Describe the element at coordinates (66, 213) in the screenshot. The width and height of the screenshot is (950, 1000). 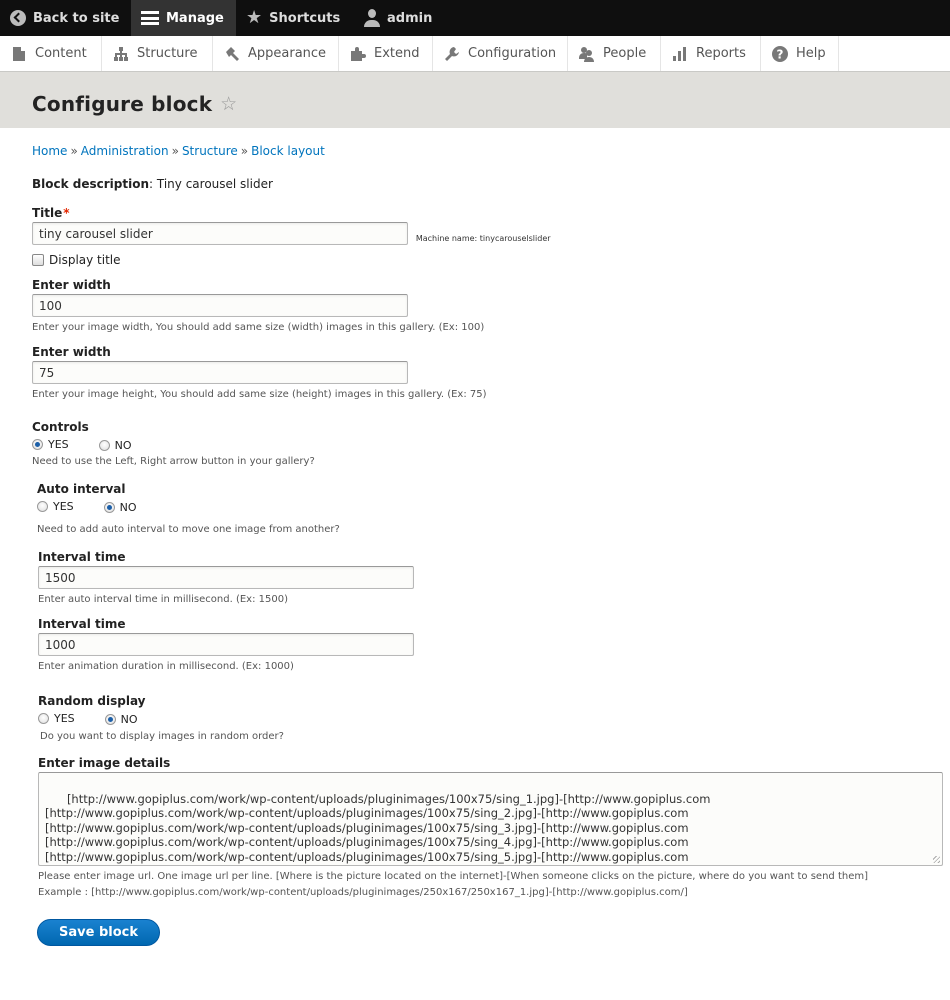
I see `required-marker: *` at that location.